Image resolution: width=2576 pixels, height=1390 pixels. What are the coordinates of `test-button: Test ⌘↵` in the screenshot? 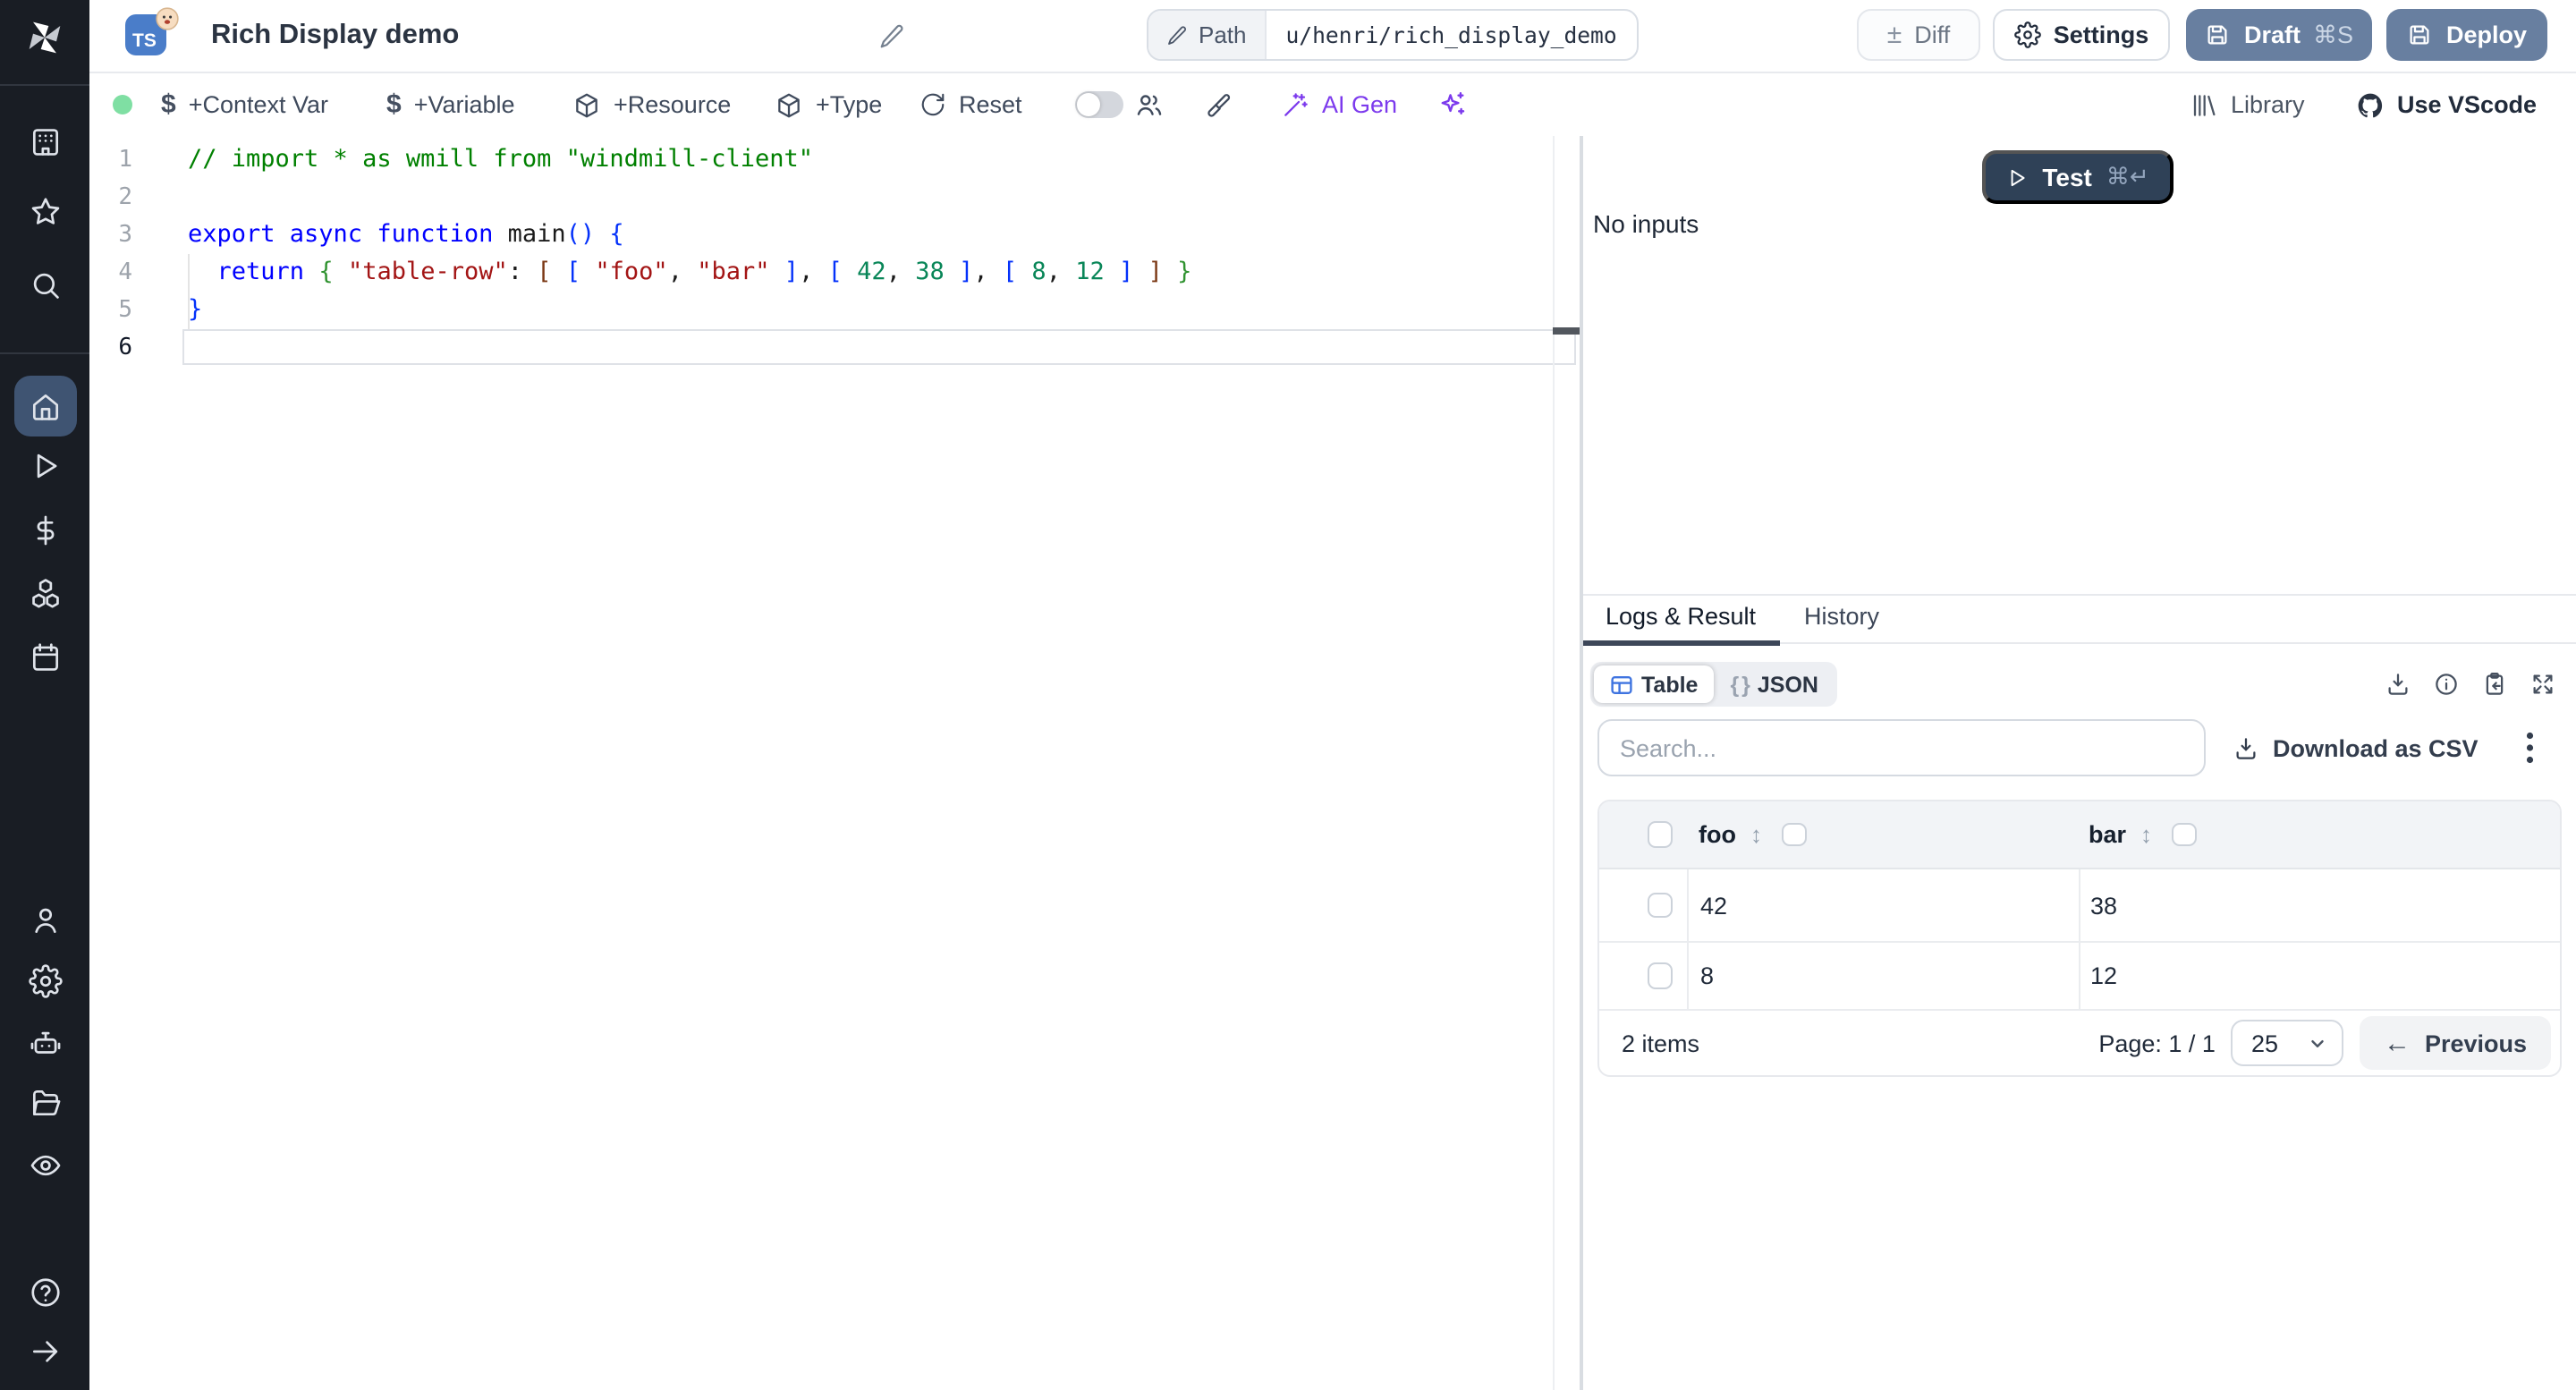 It's located at (2077, 177).